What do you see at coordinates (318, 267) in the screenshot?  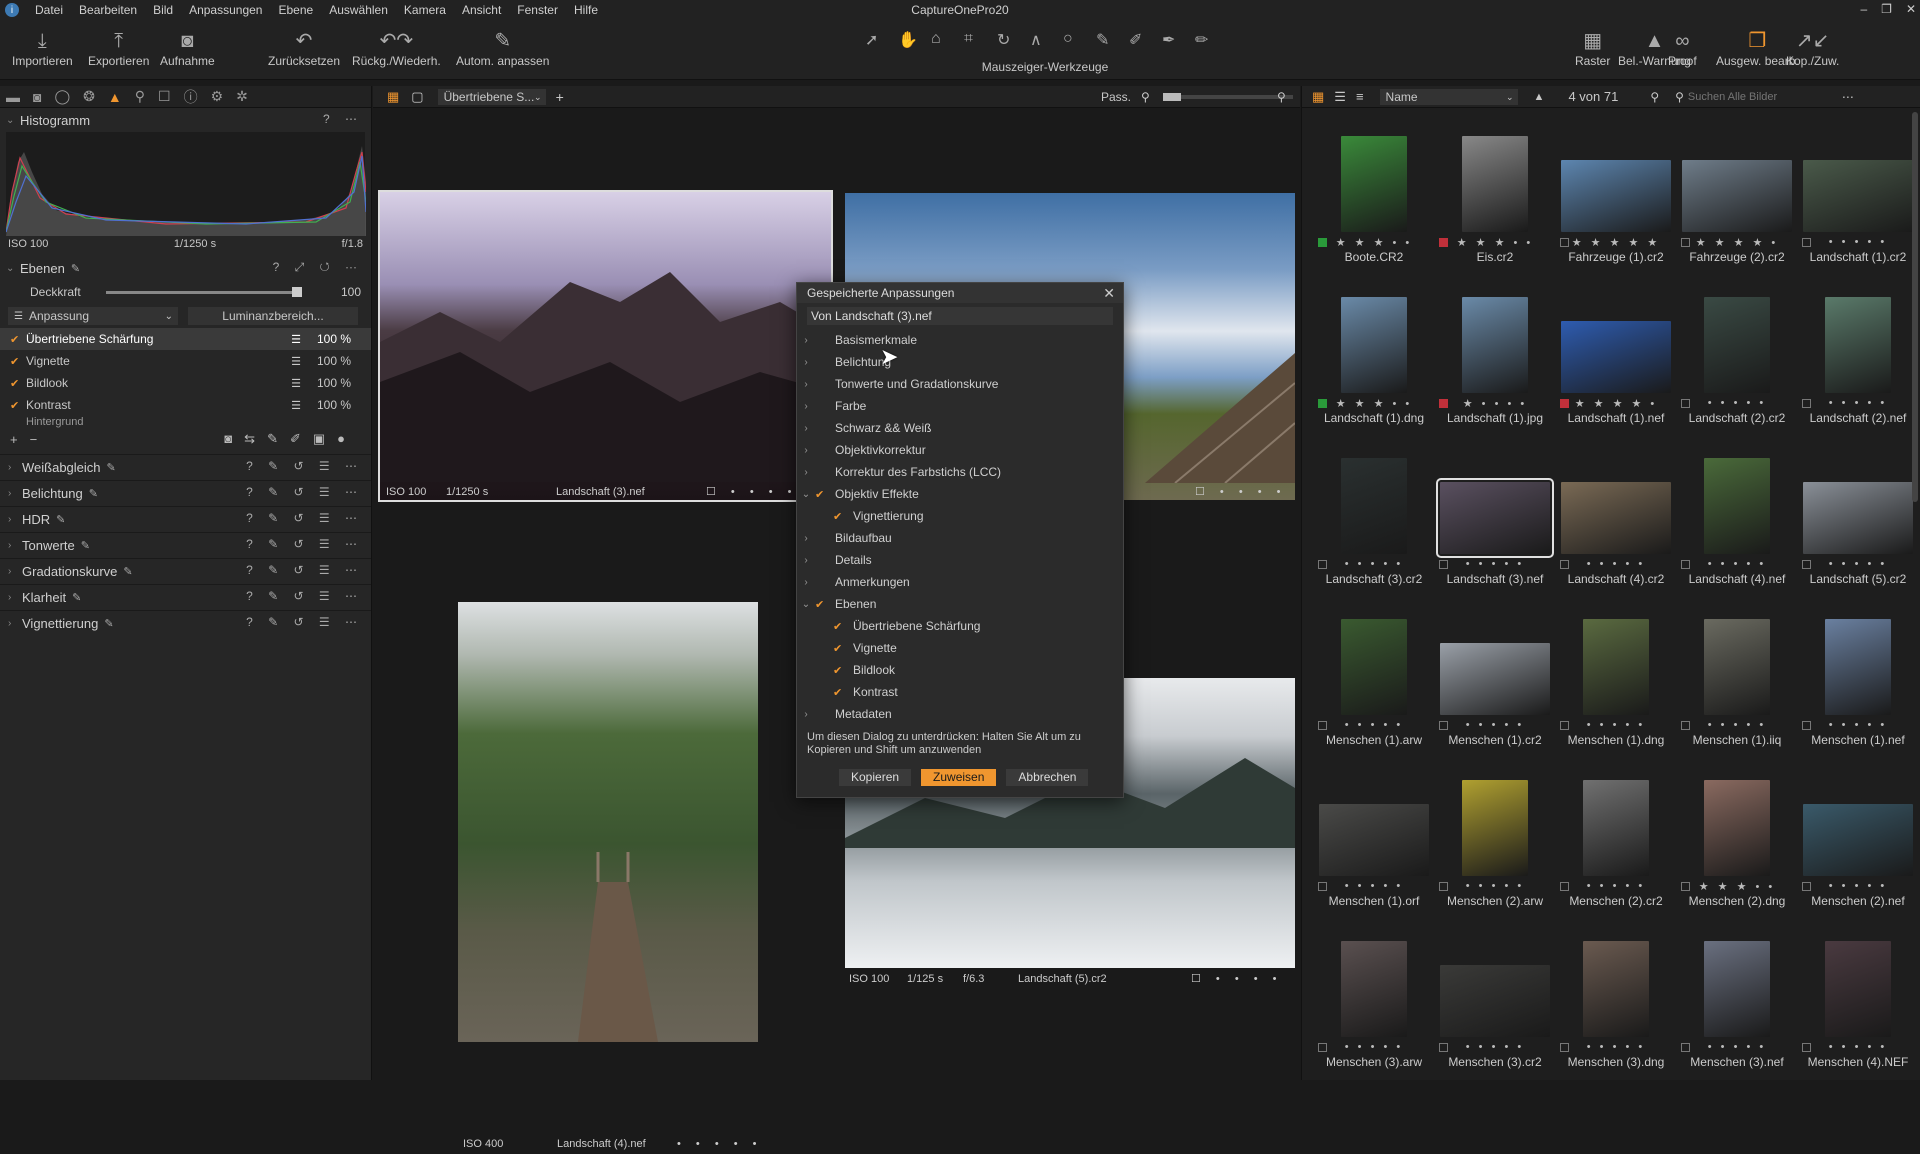 I see `section-tools-icon: ? ⤢ ↺ ⋯` at bounding box center [318, 267].